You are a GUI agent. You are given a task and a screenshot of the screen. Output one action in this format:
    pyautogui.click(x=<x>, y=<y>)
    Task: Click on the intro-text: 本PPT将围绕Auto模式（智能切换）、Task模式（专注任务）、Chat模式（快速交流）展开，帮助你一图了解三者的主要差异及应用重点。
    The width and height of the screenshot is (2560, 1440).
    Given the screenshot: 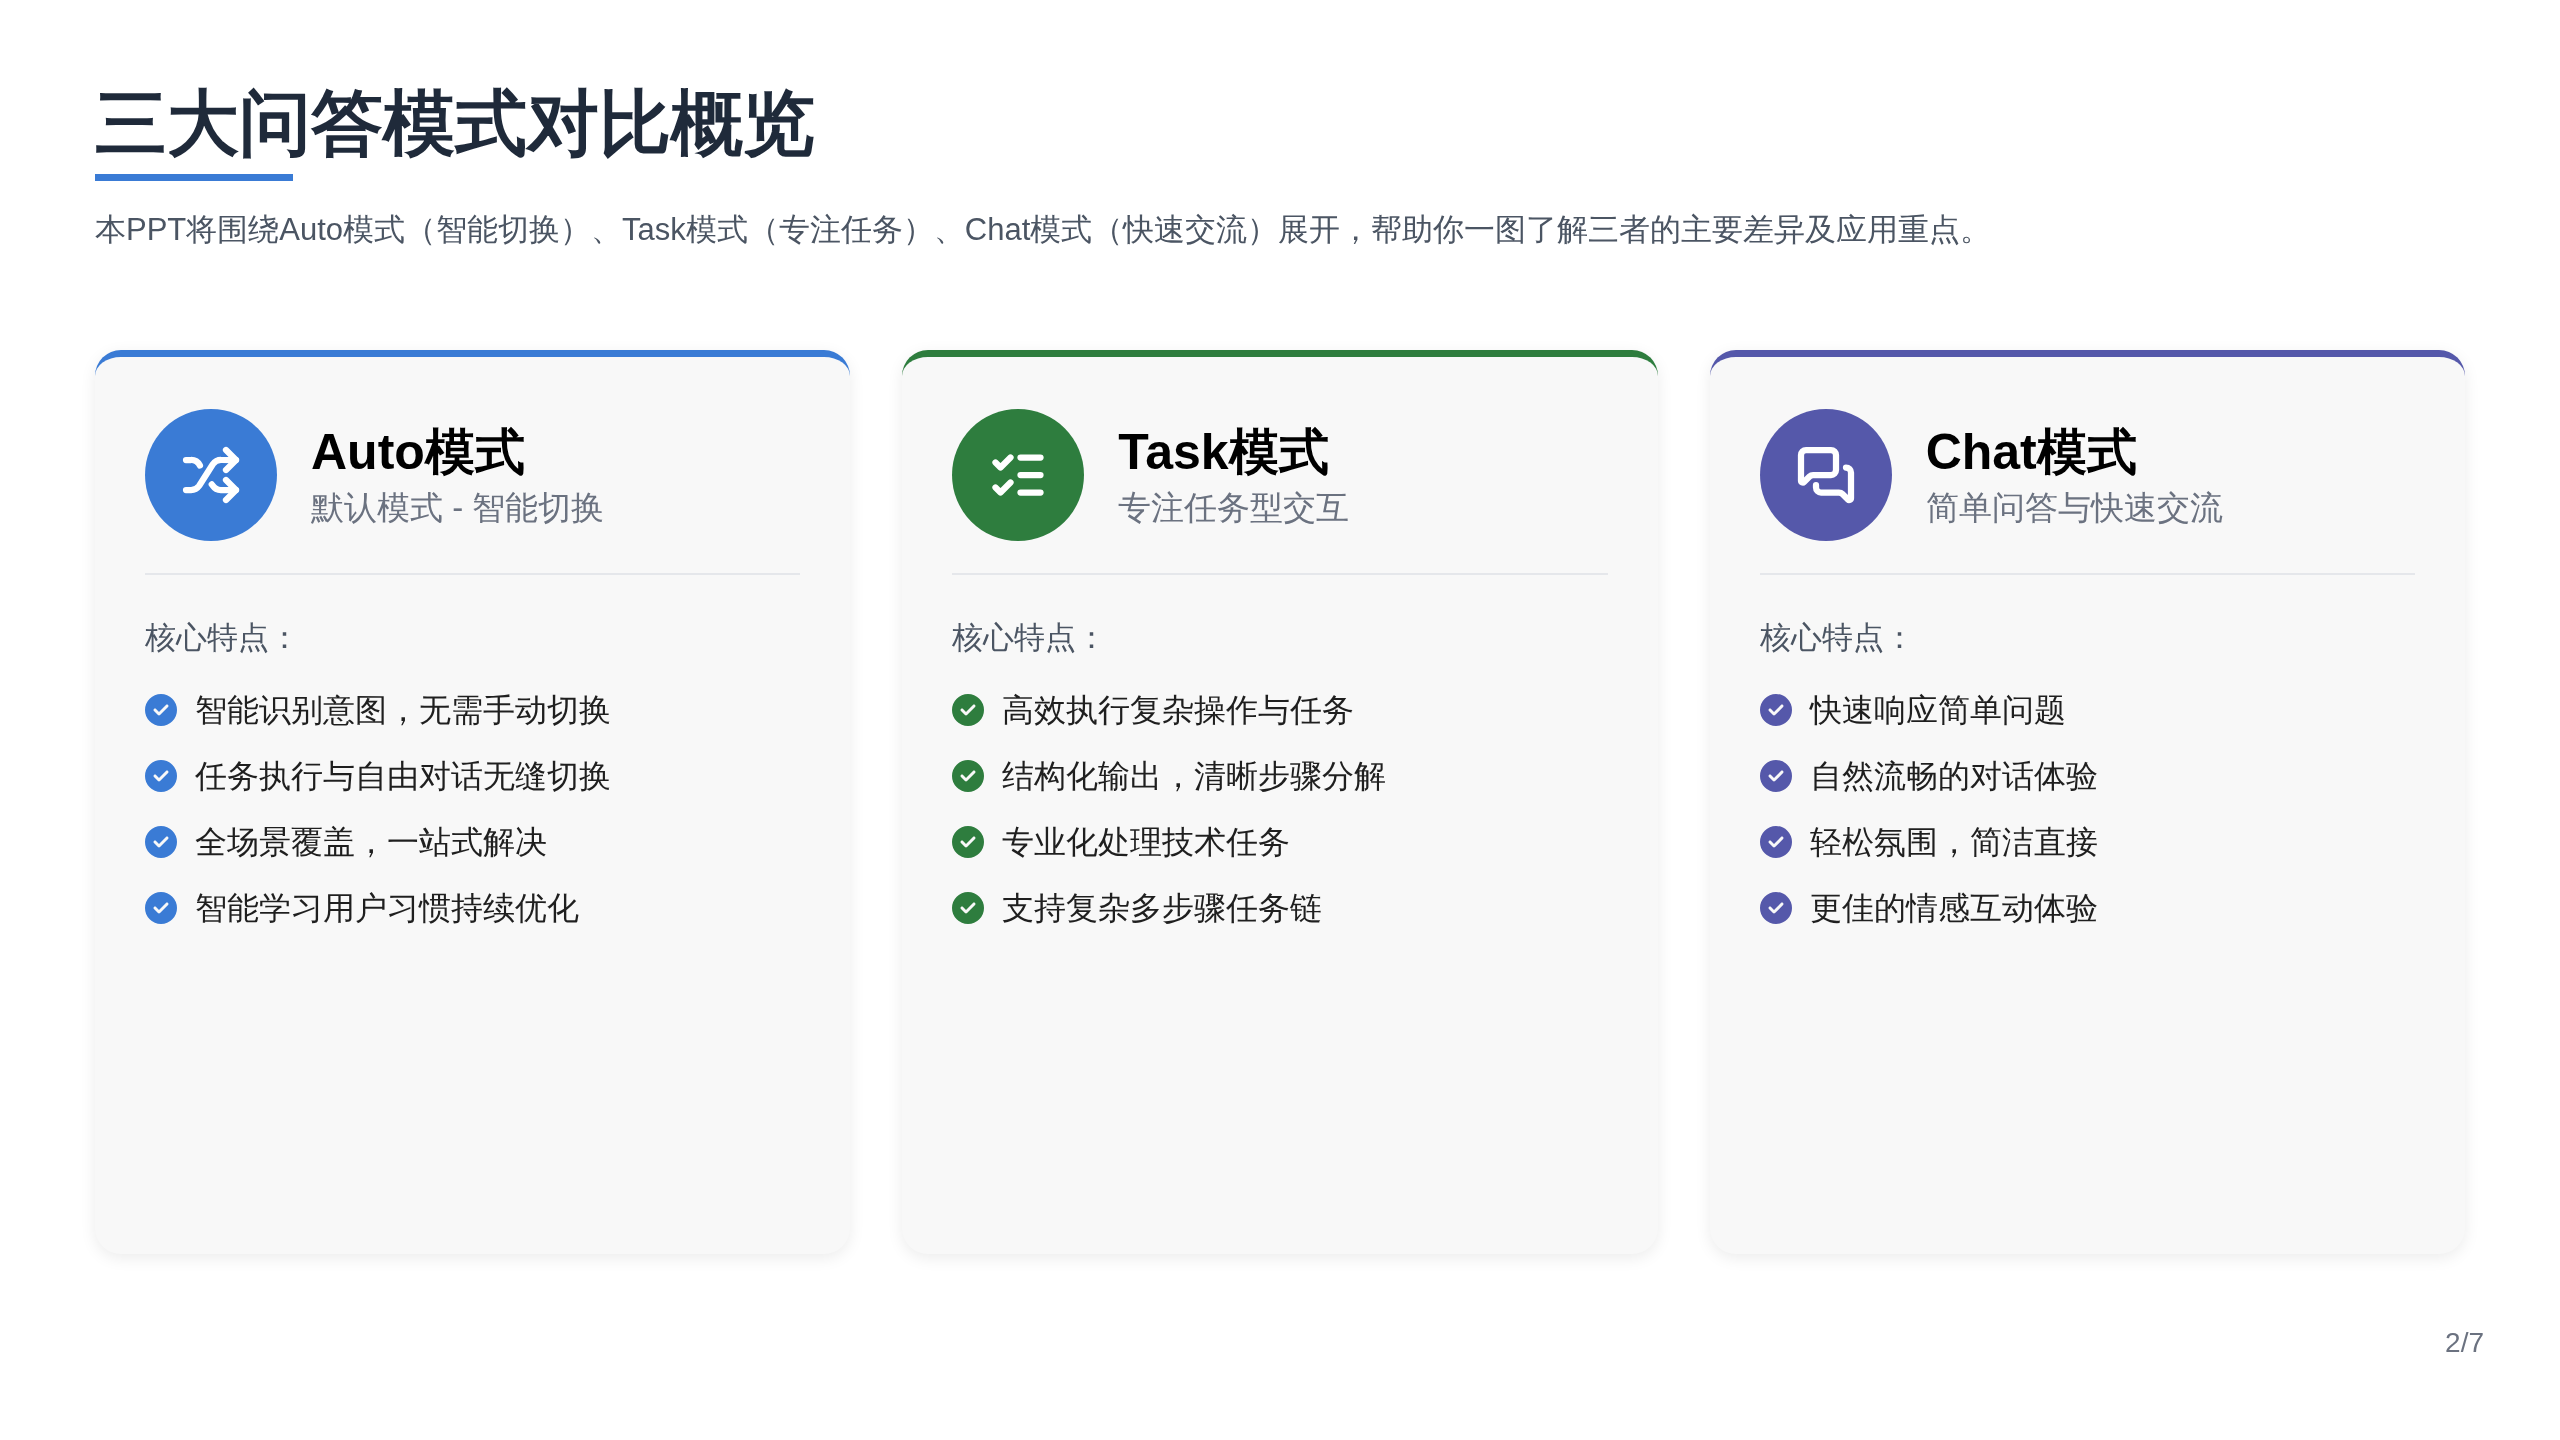 What is the action you would take?
    pyautogui.click(x=1043, y=230)
    